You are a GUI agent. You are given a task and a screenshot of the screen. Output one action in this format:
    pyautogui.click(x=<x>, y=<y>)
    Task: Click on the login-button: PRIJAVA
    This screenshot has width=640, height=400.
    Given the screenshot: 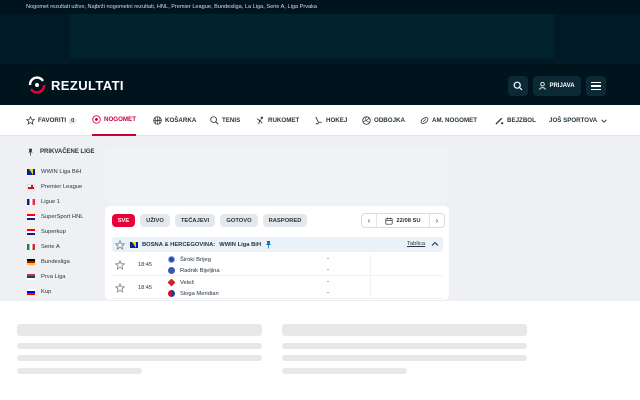 What is the action you would take?
    pyautogui.click(x=557, y=86)
    